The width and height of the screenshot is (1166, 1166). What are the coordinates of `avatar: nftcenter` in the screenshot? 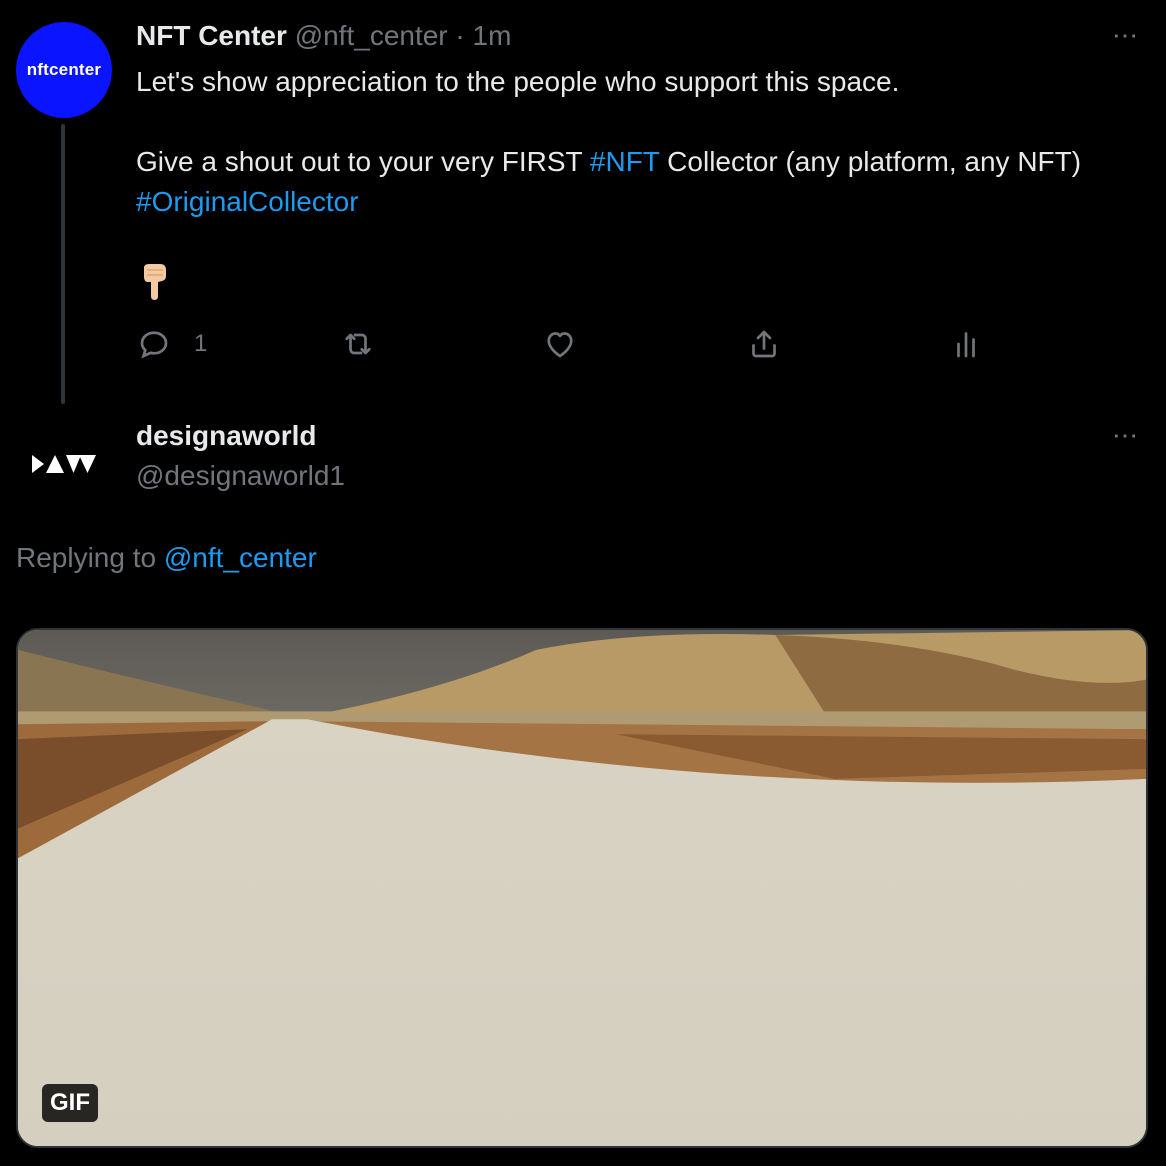 It's located at (64, 70).